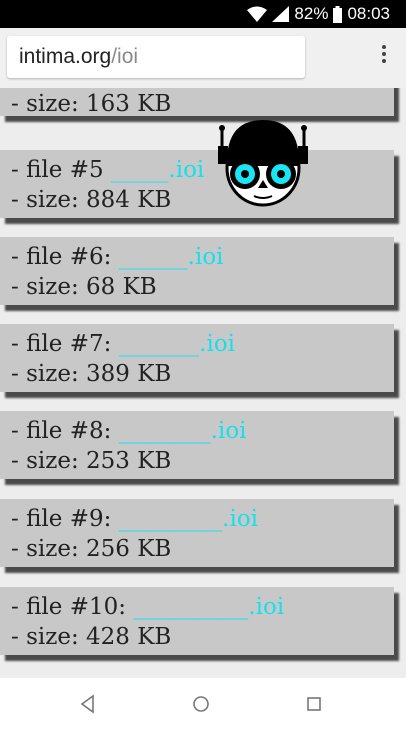  What do you see at coordinates (183, 431) in the screenshot?
I see `file-link: ________.ioi` at bounding box center [183, 431].